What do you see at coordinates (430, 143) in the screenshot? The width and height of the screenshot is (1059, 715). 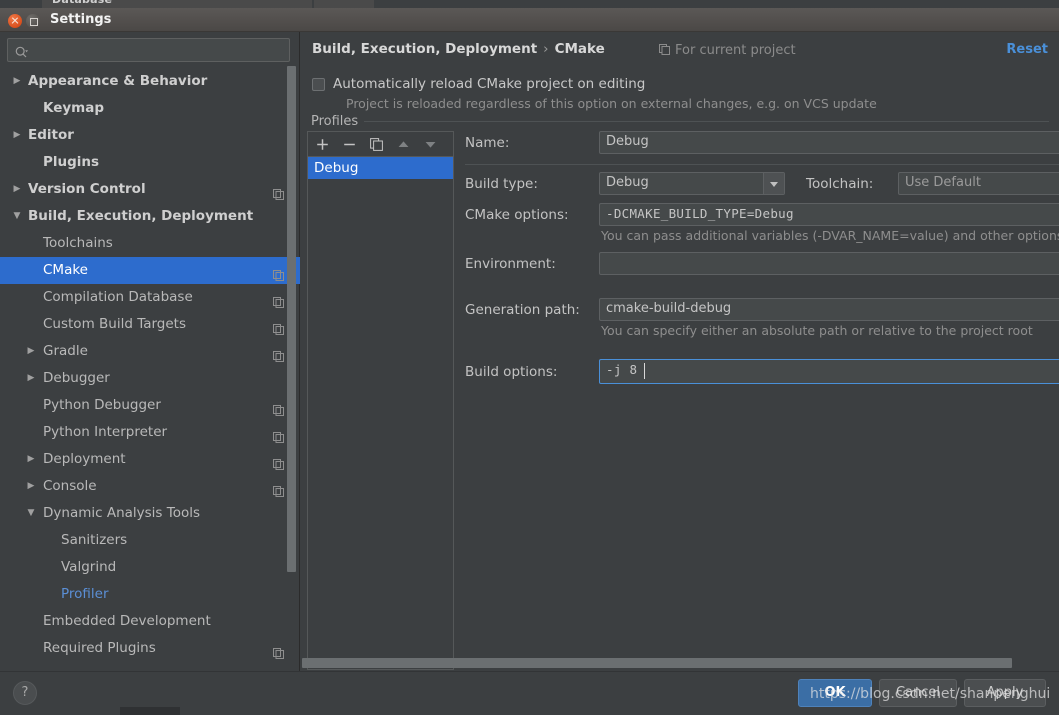 I see `move-down-button` at bounding box center [430, 143].